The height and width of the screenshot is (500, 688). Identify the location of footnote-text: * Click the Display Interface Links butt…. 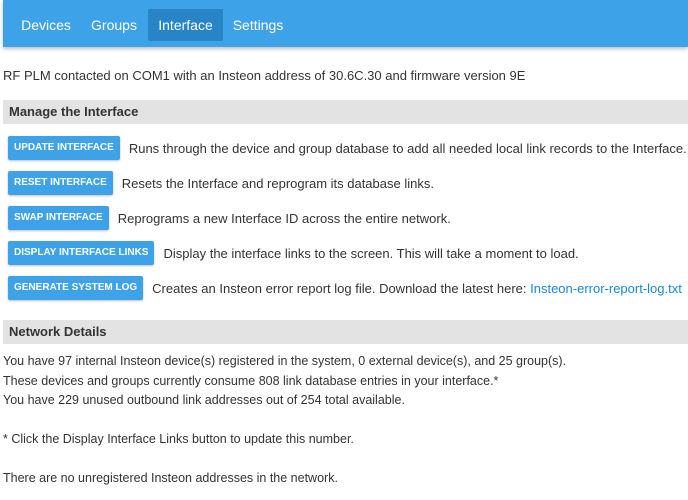
(178, 439).